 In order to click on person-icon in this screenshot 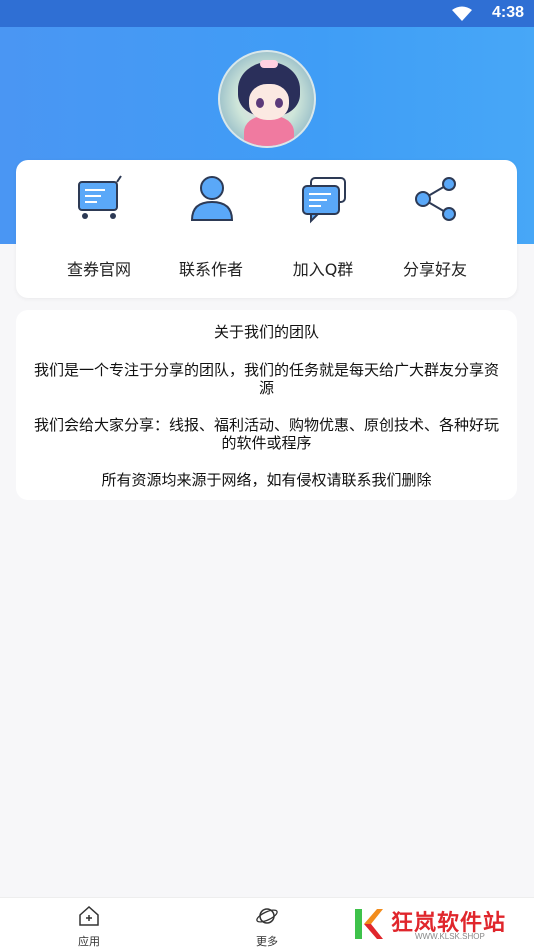, I will do `click(212, 198)`.